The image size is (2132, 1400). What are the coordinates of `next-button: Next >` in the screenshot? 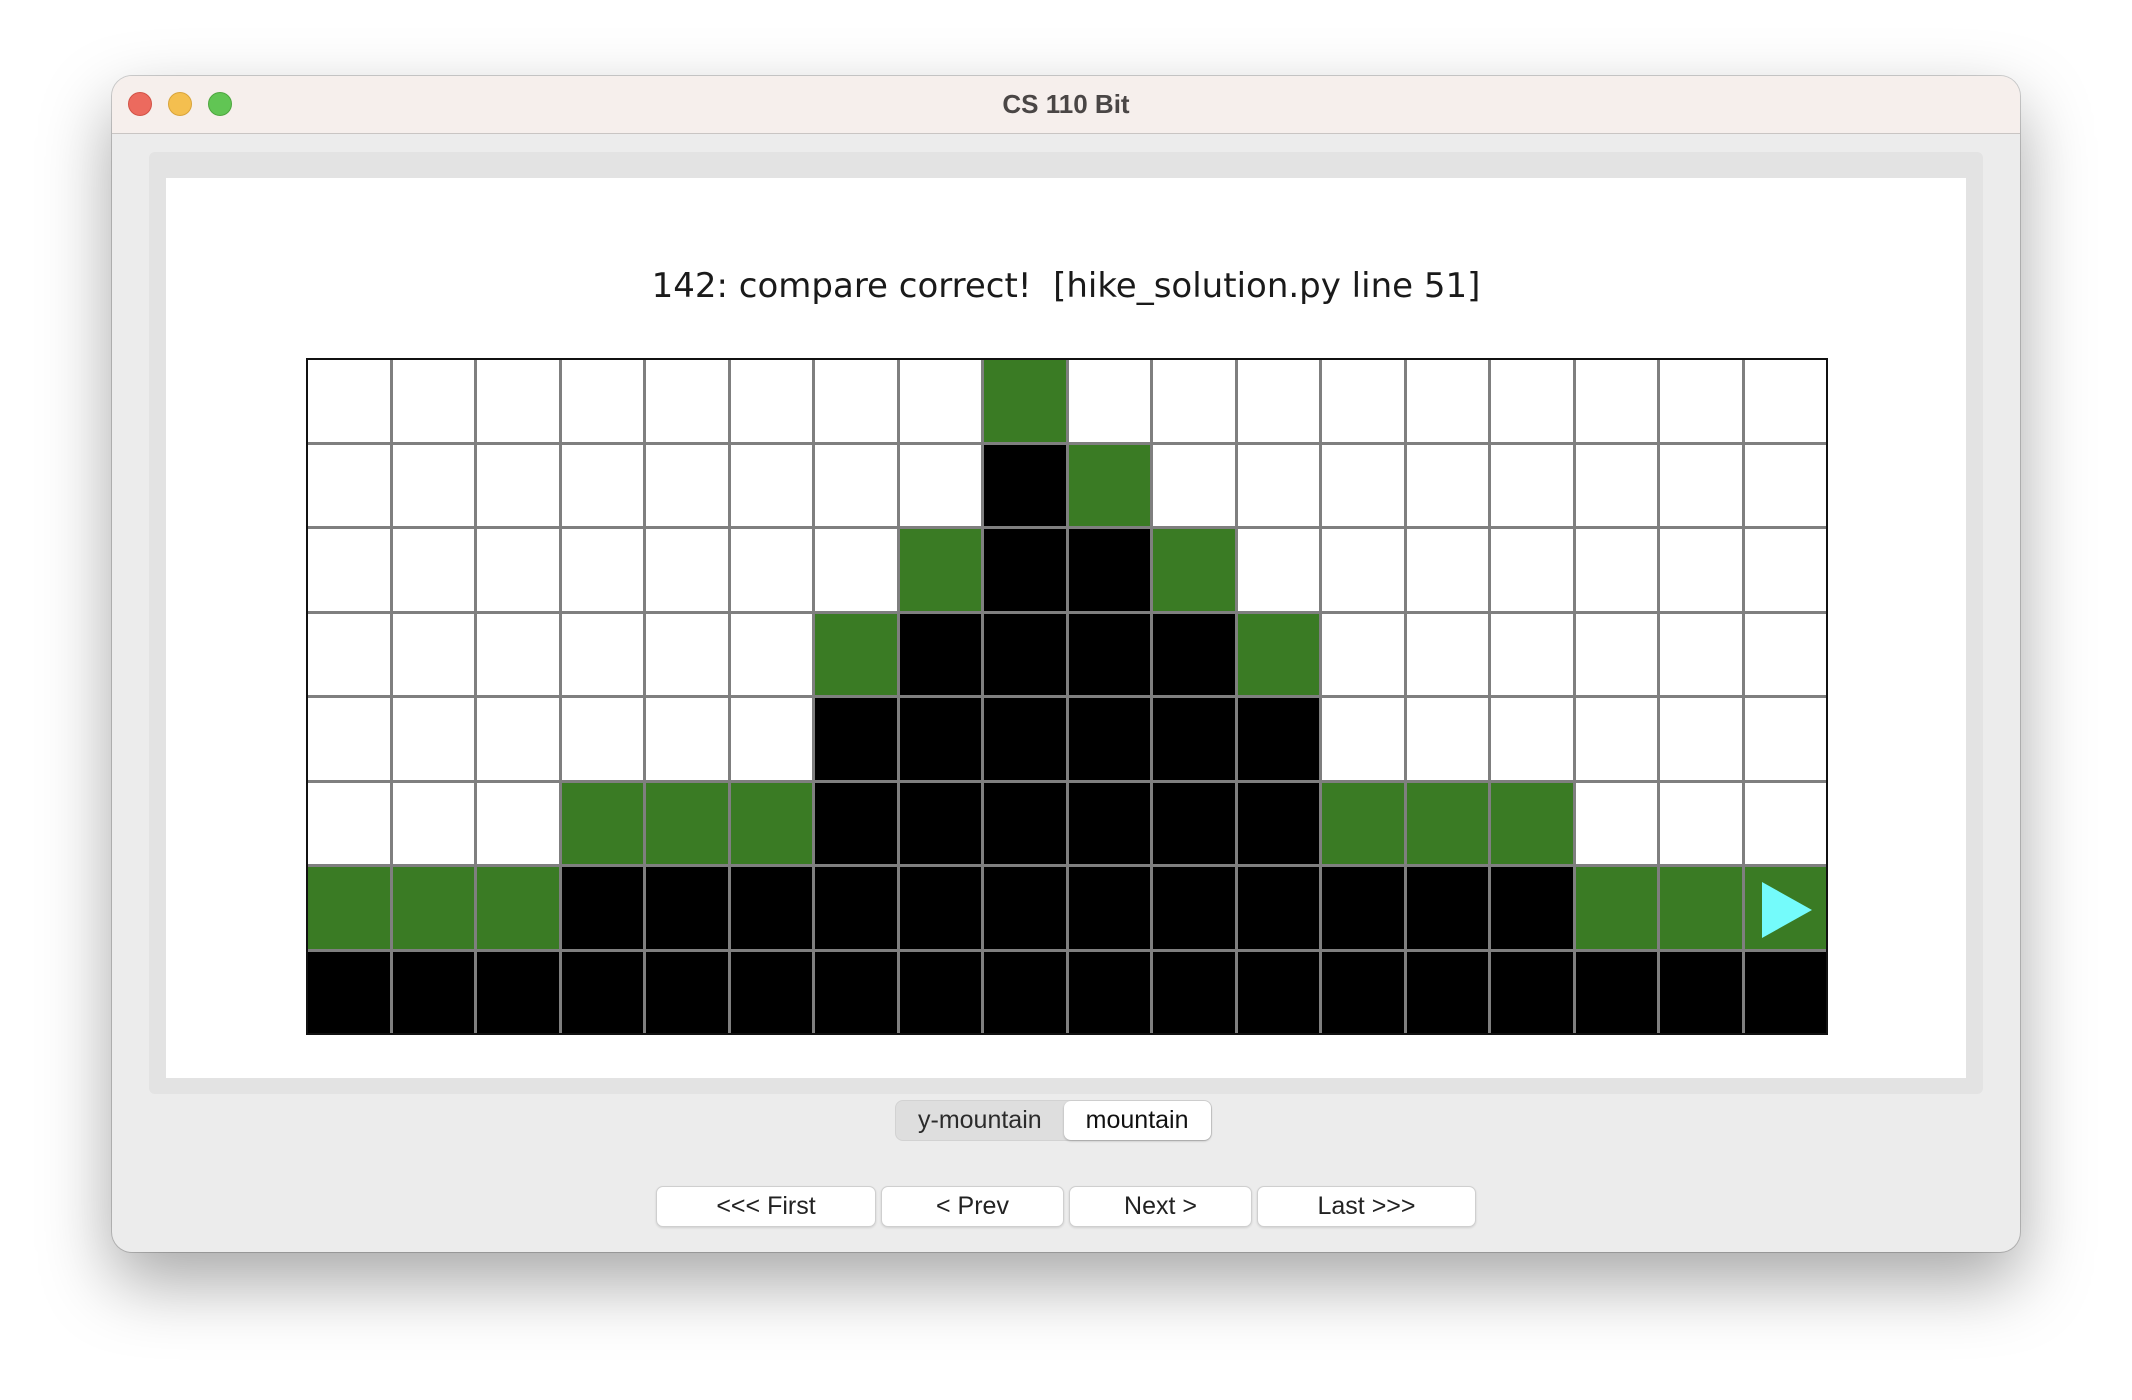 It's located at (1160, 1206).